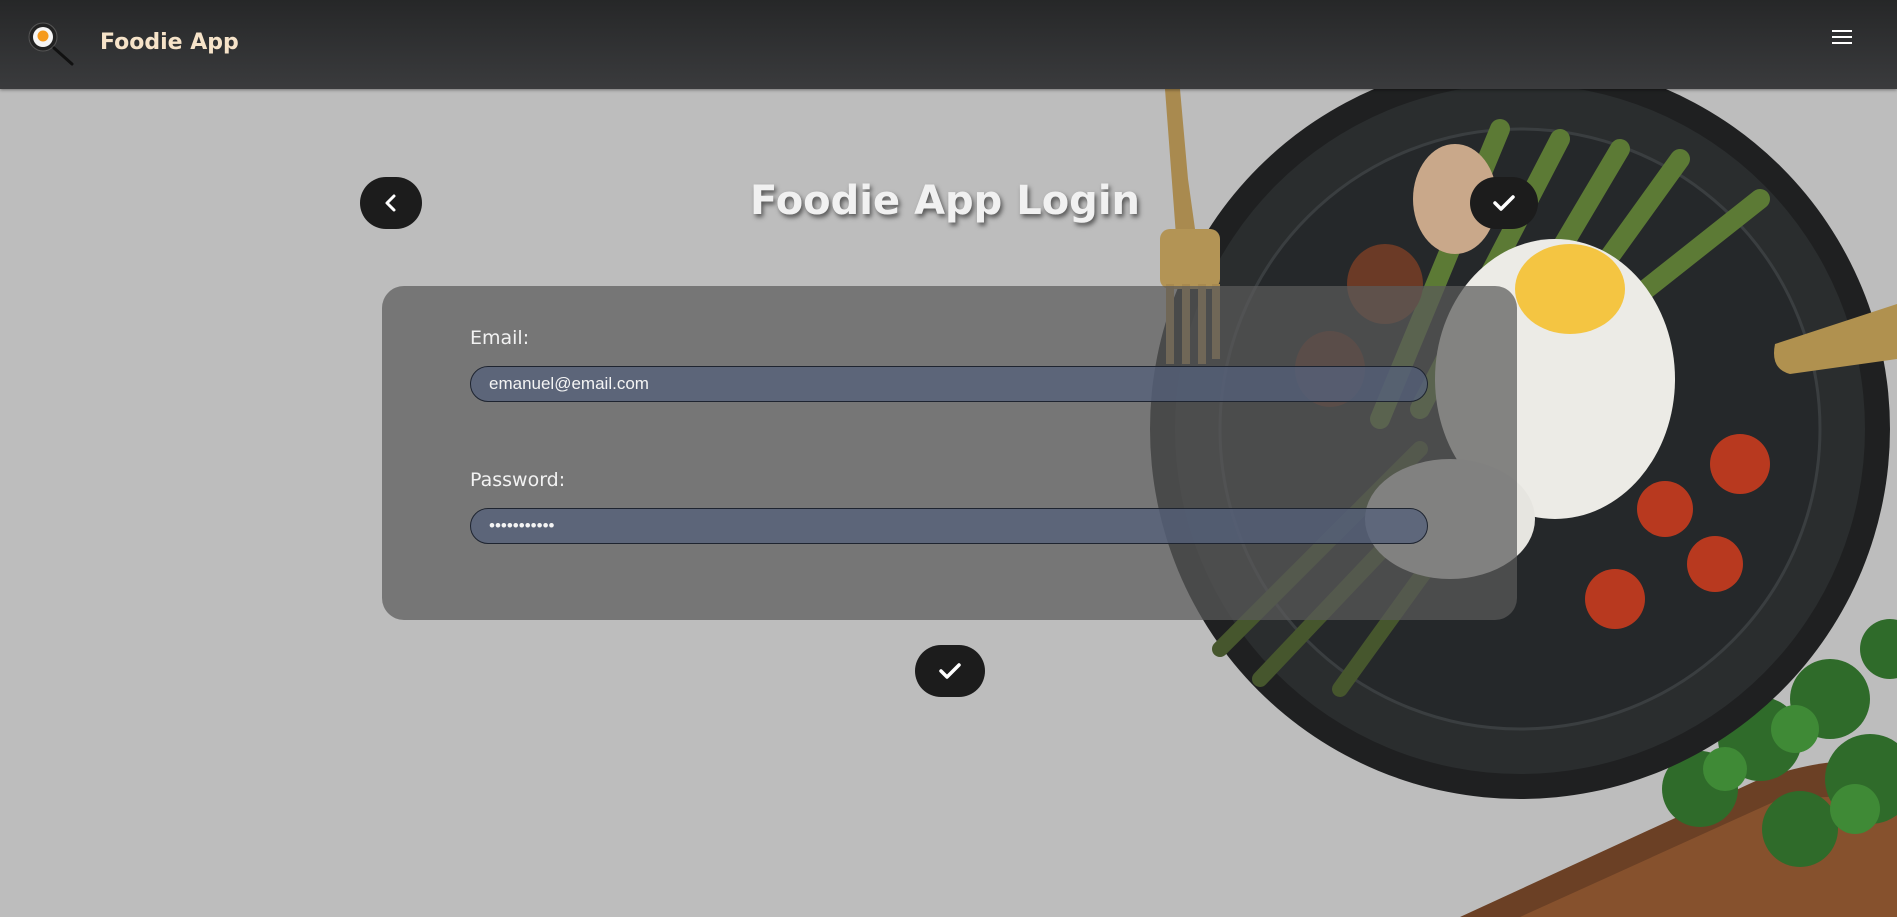 This screenshot has width=1897, height=917. What do you see at coordinates (169, 42) in the screenshot?
I see `brand-title: Foodie App` at bounding box center [169, 42].